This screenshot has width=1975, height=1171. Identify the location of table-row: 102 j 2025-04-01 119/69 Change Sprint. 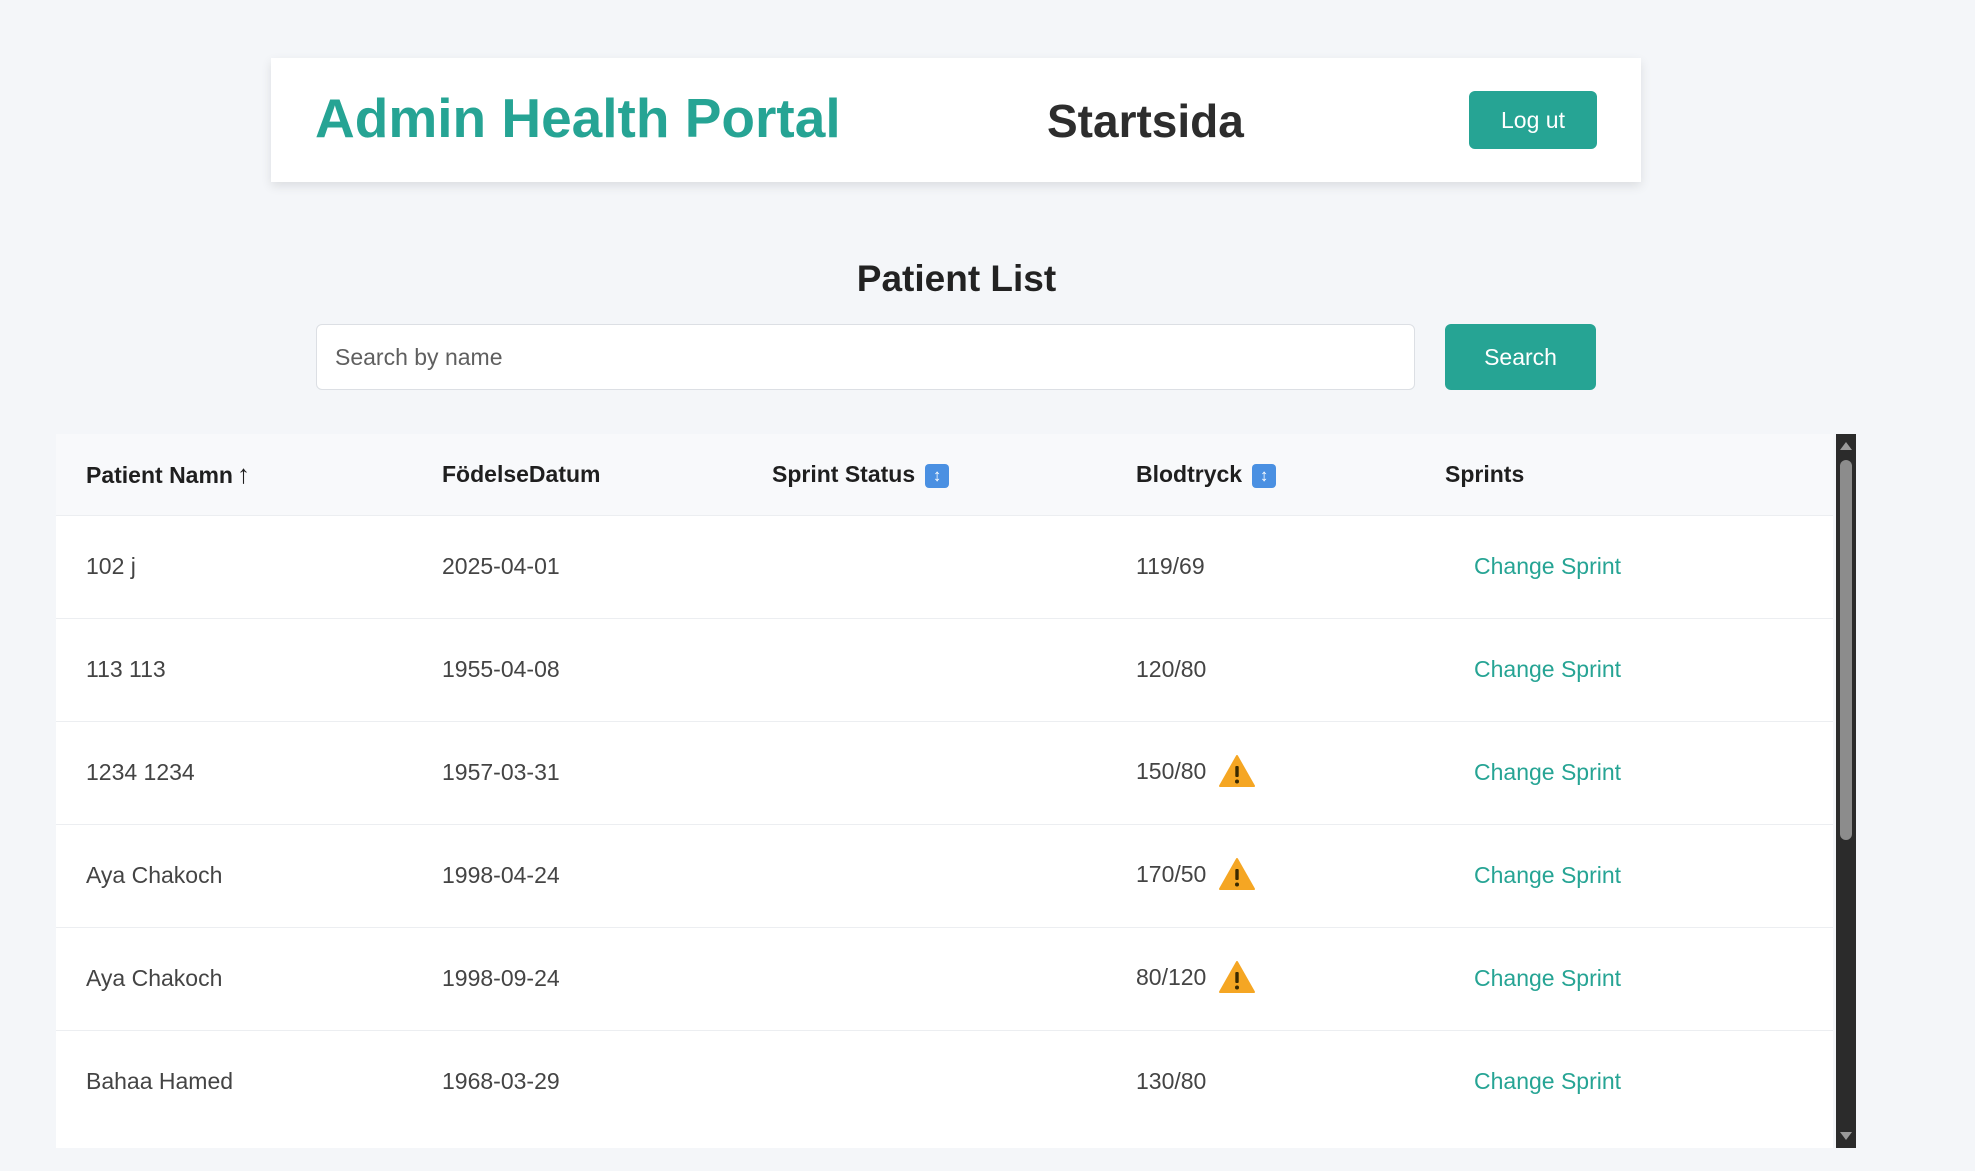
(944, 566).